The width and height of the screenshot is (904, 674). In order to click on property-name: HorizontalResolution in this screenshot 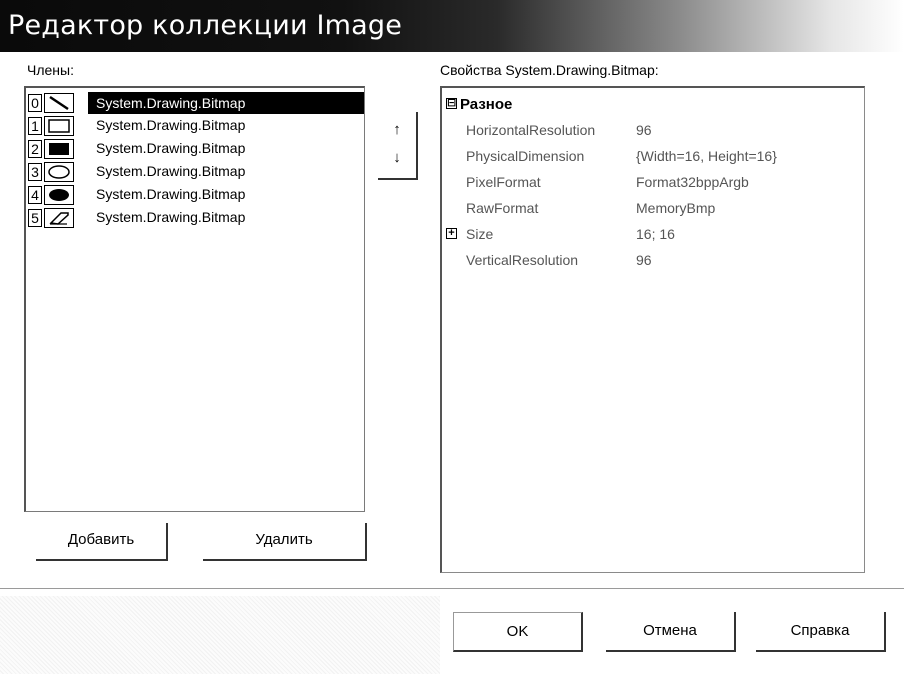, I will do `click(531, 130)`.